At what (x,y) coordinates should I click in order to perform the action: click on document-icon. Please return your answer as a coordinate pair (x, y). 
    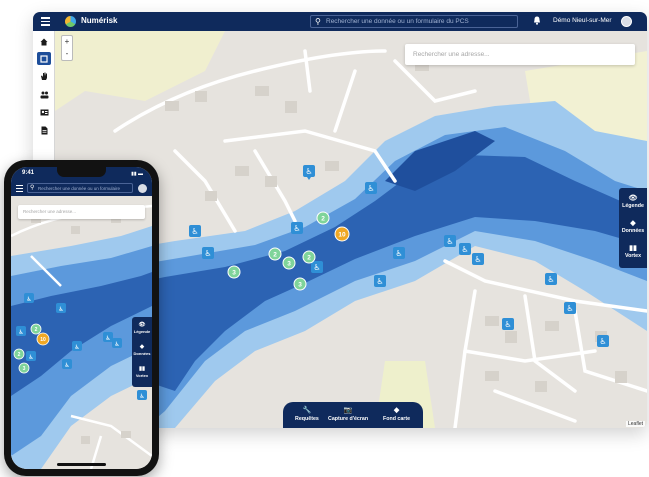
    Looking at the image, I should click on (44, 130).